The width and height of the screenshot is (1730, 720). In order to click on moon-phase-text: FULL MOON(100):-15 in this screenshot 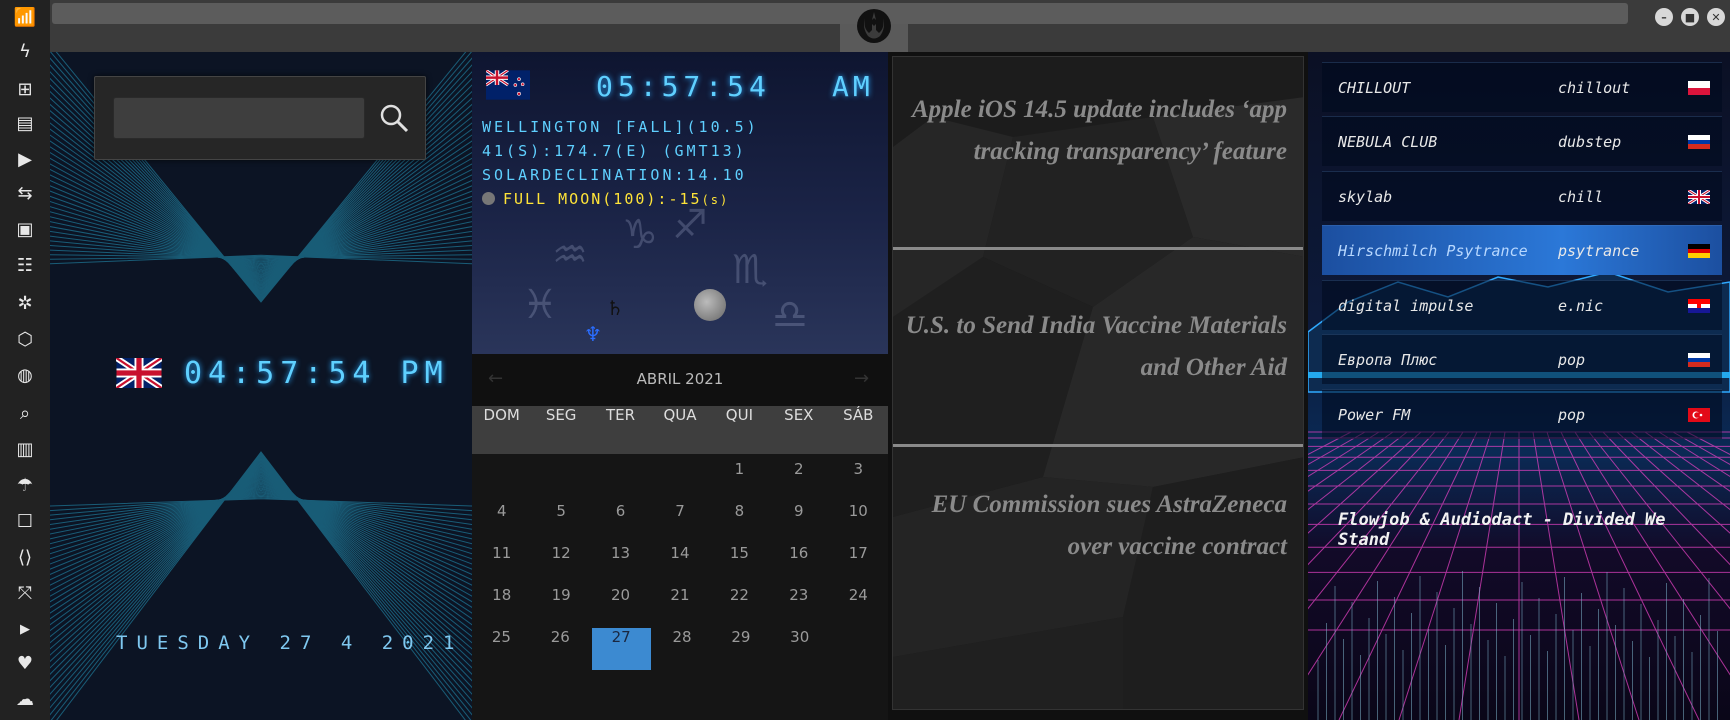, I will do `click(602, 199)`.